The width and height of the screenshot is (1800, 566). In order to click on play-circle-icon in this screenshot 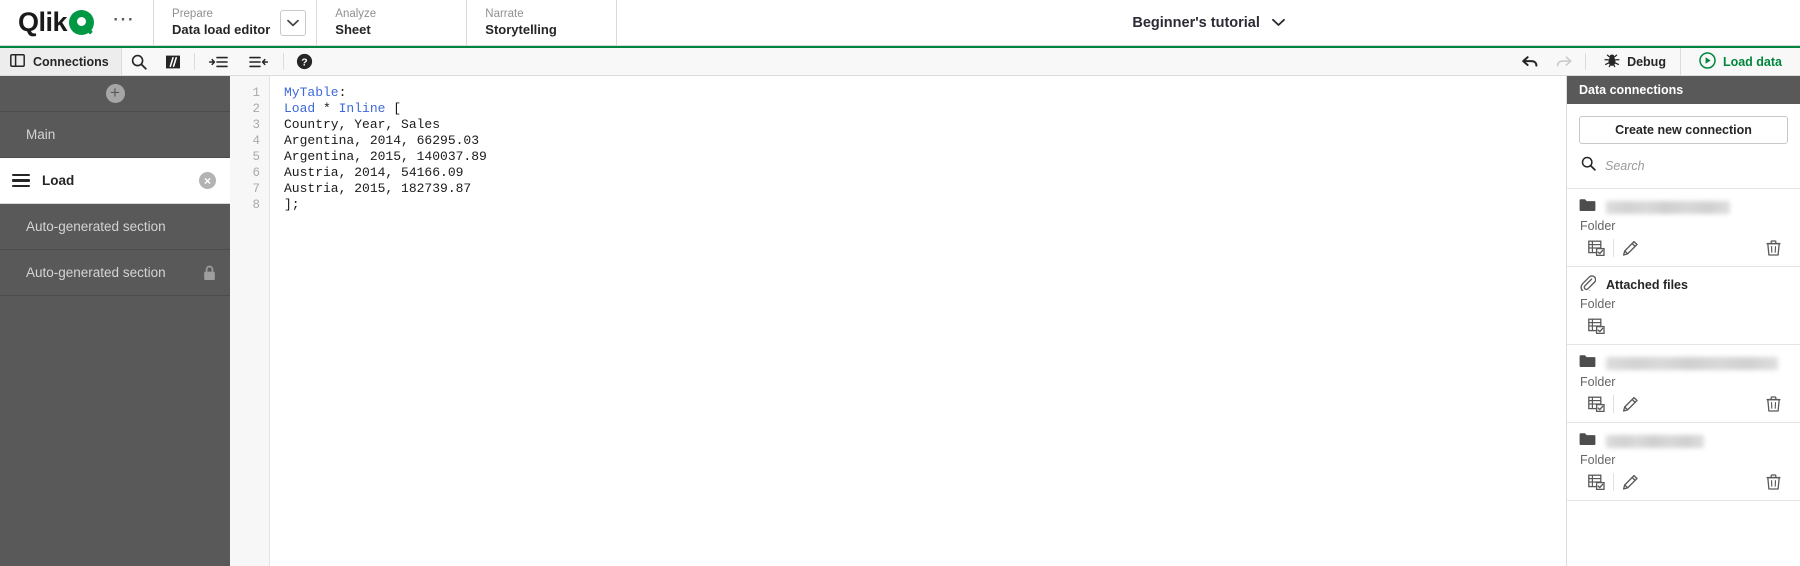, I will do `click(1707, 61)`.